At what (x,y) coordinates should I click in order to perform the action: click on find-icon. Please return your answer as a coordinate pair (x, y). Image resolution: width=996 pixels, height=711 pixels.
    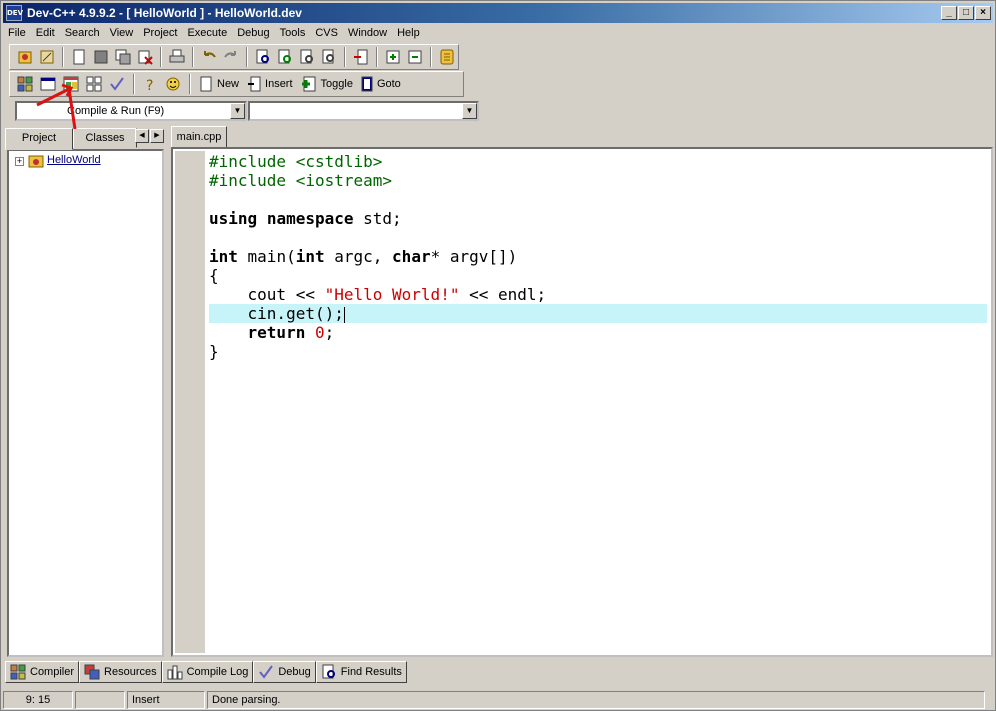
    Looking at the image, I should click on (262, 56).